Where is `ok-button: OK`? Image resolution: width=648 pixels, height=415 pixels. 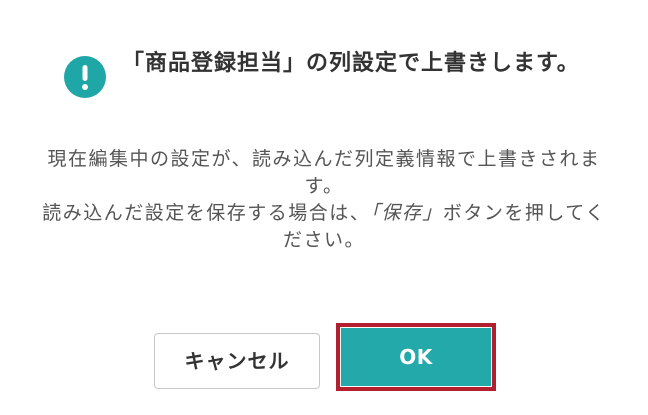 ok-button: OK is located at coordinates (416, 357).